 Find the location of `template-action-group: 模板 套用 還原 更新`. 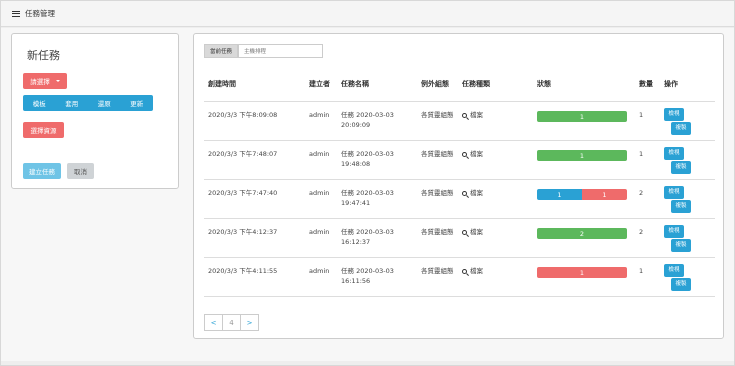

template-action-group: 模板 套用 還原 更新 is located at coordinates (88, 103).